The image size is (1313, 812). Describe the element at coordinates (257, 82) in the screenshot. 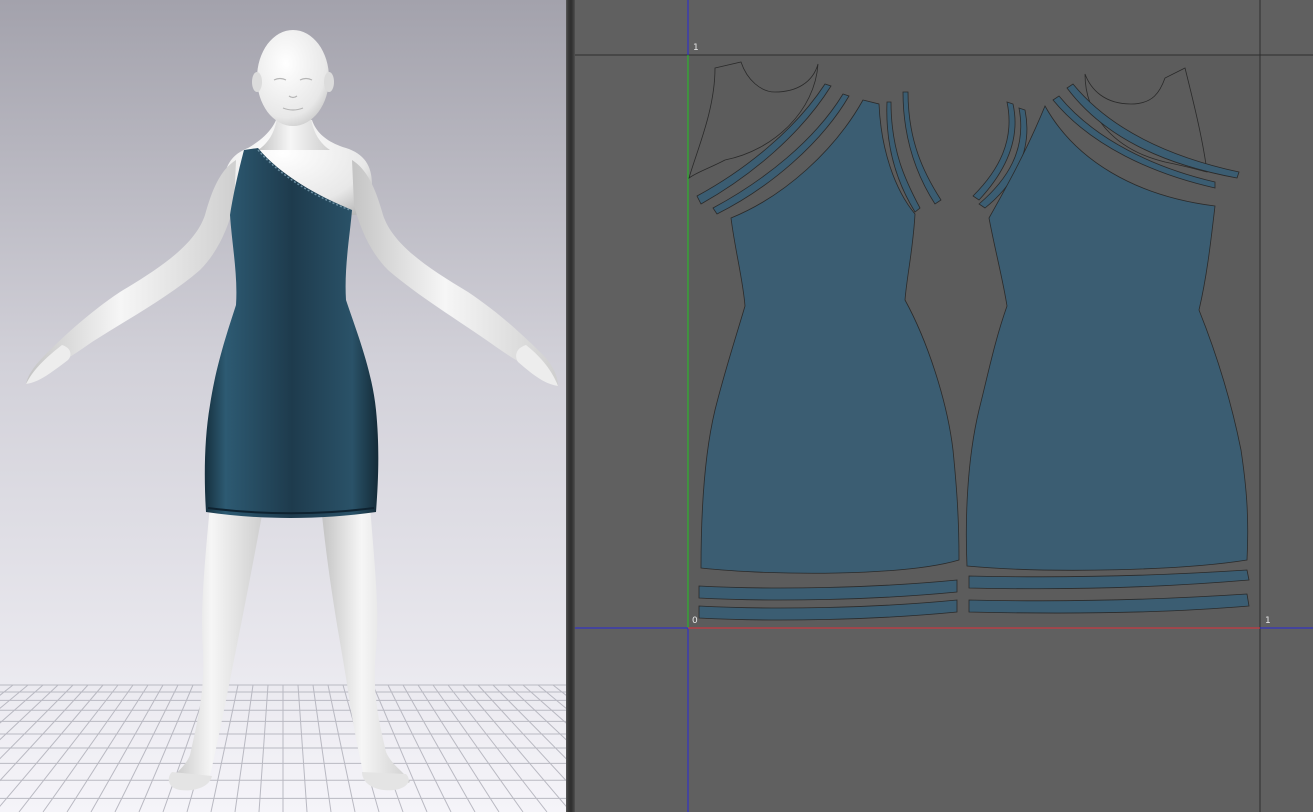

I see `avatar-ear-left` at that location.